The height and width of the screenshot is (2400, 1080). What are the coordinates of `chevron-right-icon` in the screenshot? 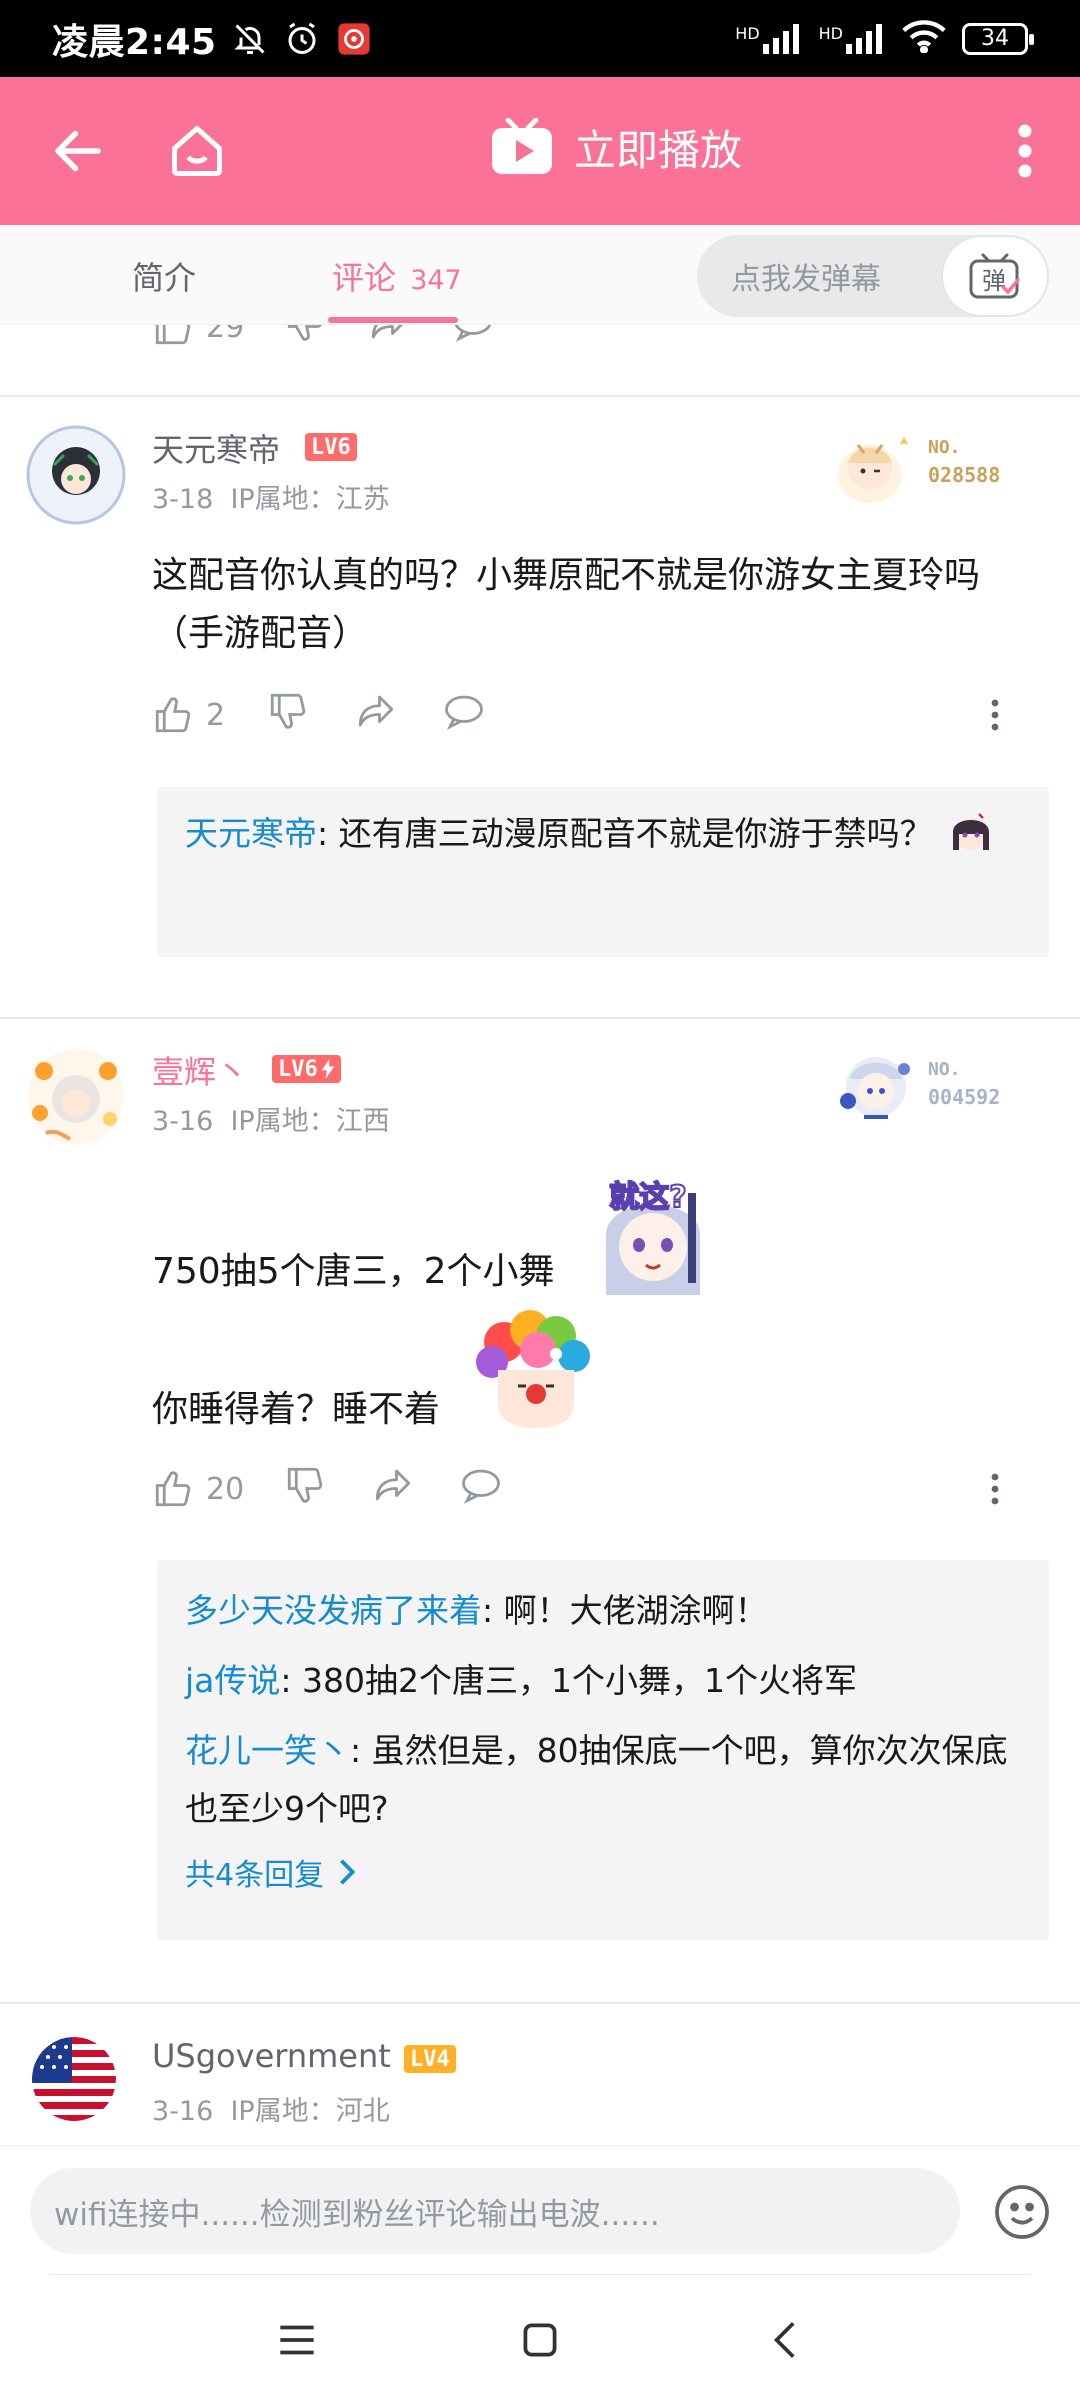 It's located at (348, 1872).